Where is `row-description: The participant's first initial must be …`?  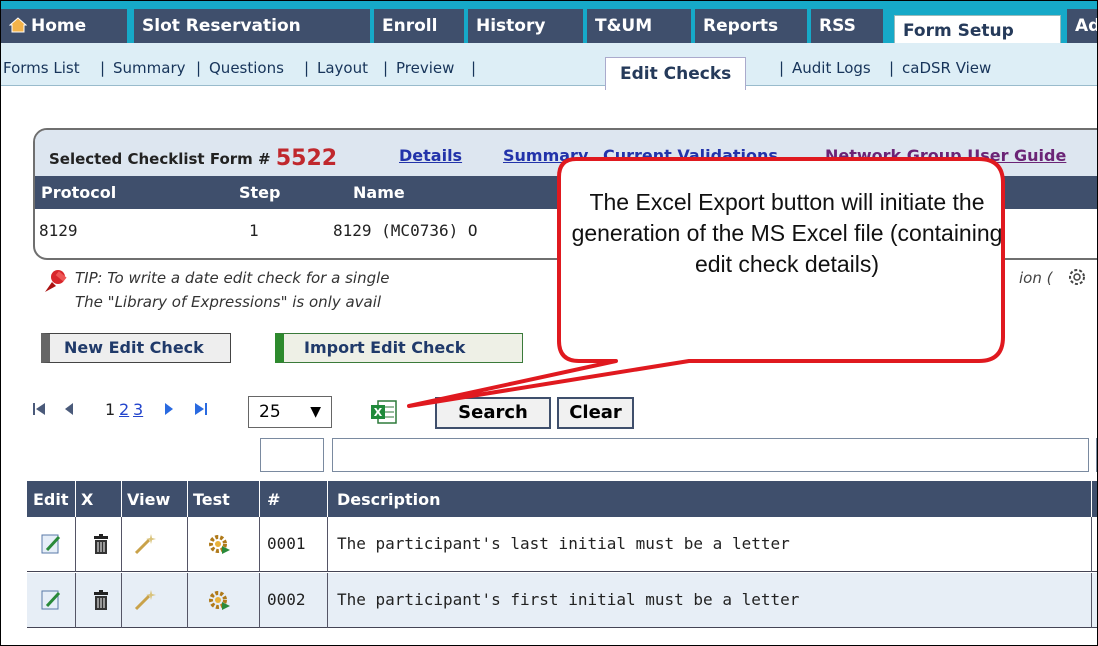
row-description: The participant's first initial must be … is located at coordinates (568, 599).